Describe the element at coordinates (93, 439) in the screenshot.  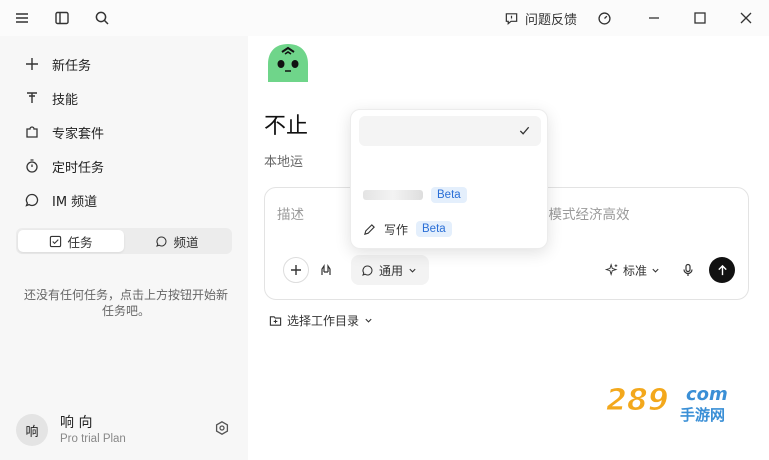
I see `user-plan: Pro trial Plan` at that location.